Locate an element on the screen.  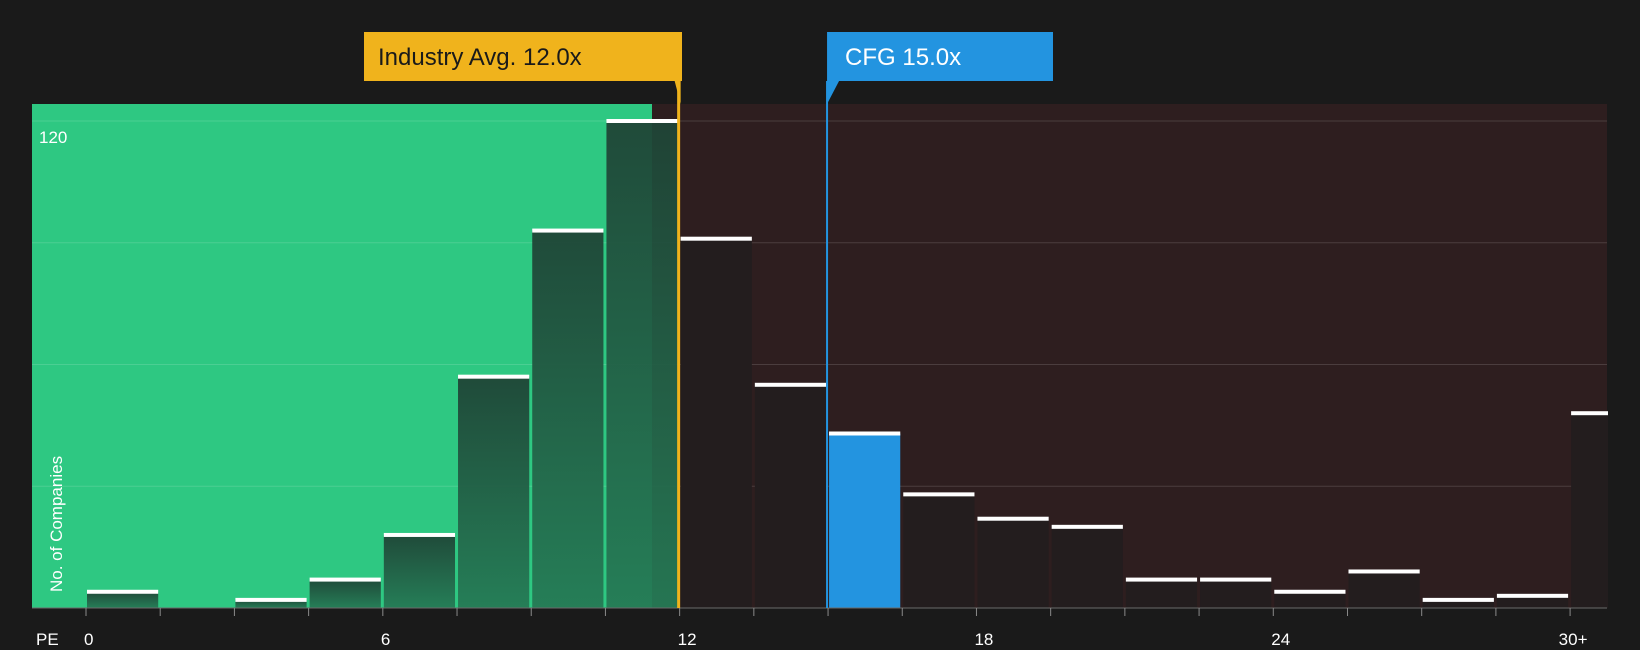
y-tick-label-120: 120 is located at coordinates (53, 137).